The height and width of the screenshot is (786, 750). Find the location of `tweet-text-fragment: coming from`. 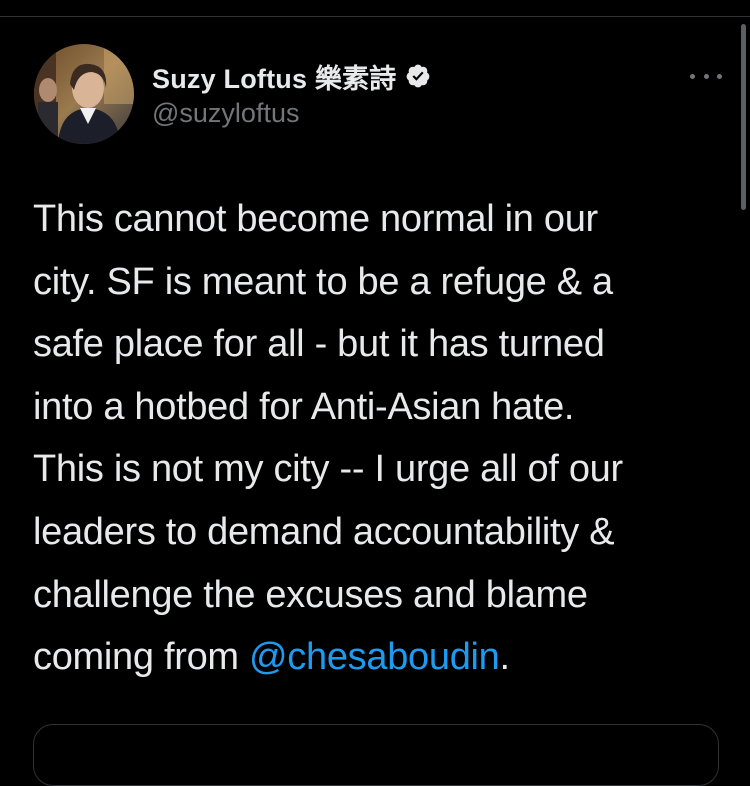

tweet-text-fragment: coming from is located at coordinates (141, 657).